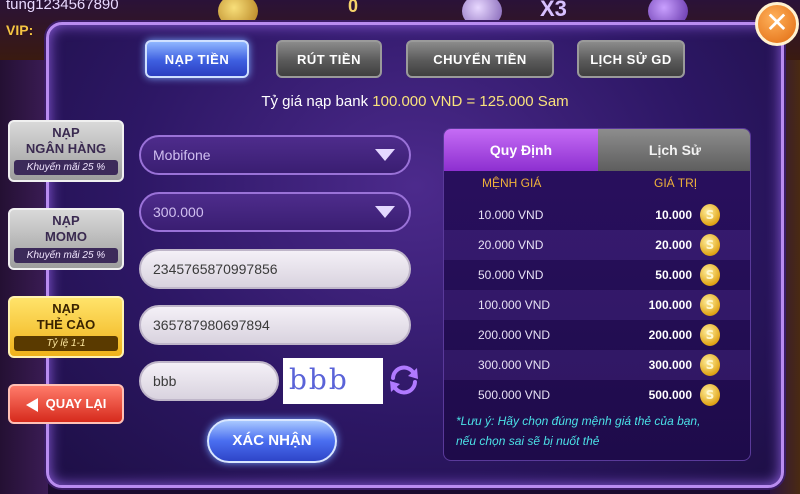 The image size is (800, 494). I want to click on tab-withdraw: RÚT TIỀN, so click(329, 59).